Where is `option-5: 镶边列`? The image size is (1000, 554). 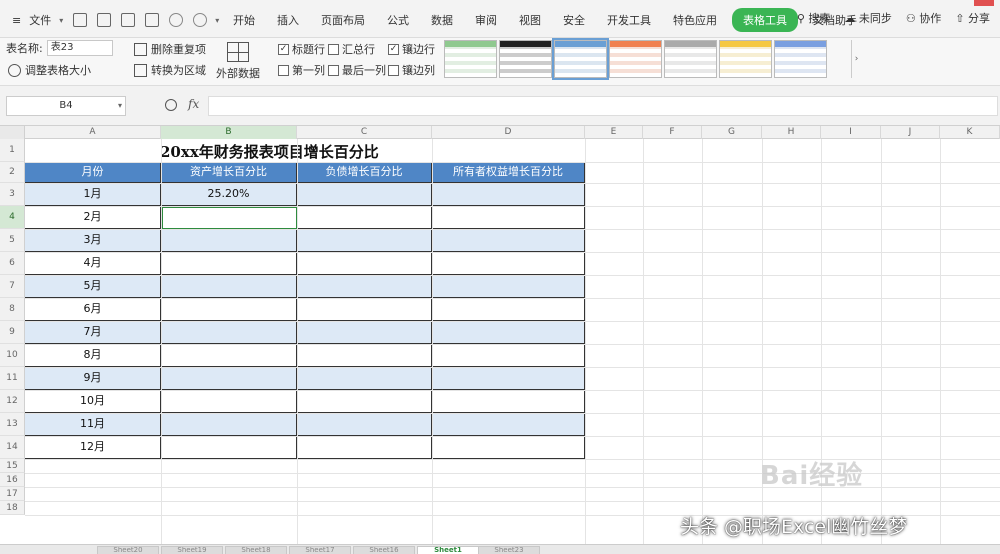
option-5: 镶边列 is located at coordinates (411, 70).